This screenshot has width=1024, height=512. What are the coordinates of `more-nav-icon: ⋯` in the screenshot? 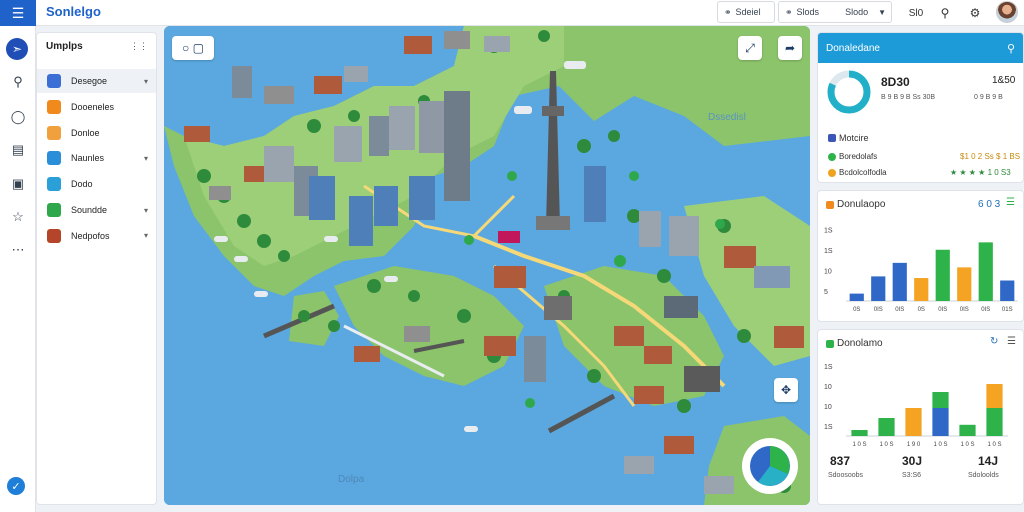 It's located at (18, 250).